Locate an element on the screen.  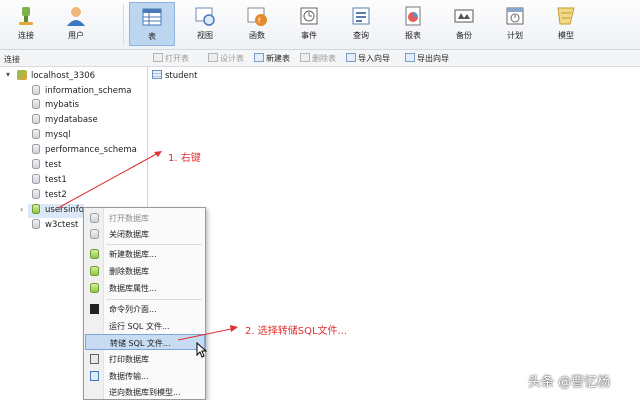
annotation-step-1: 1. 右键 is located at coordinates (184, 158).